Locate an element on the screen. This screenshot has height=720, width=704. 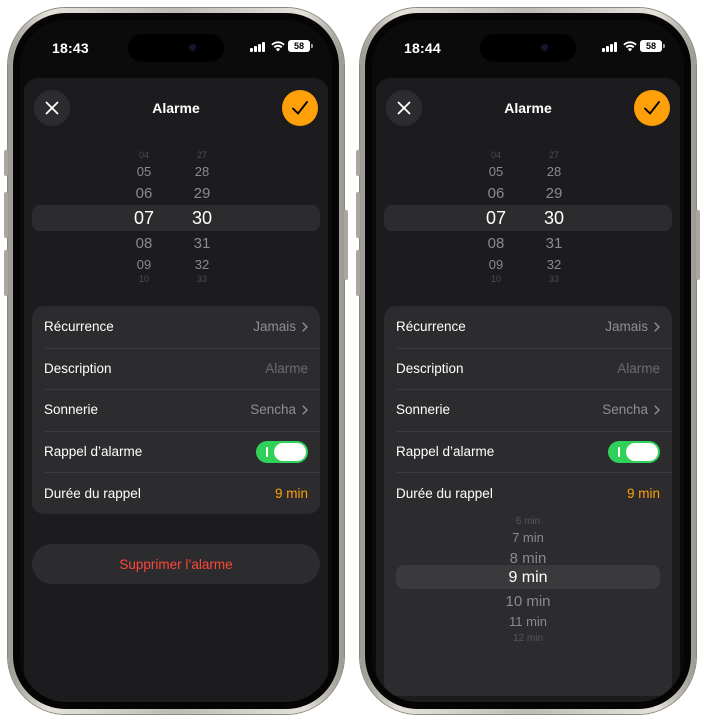
volume-down-button is located at coordinates (358, 273).